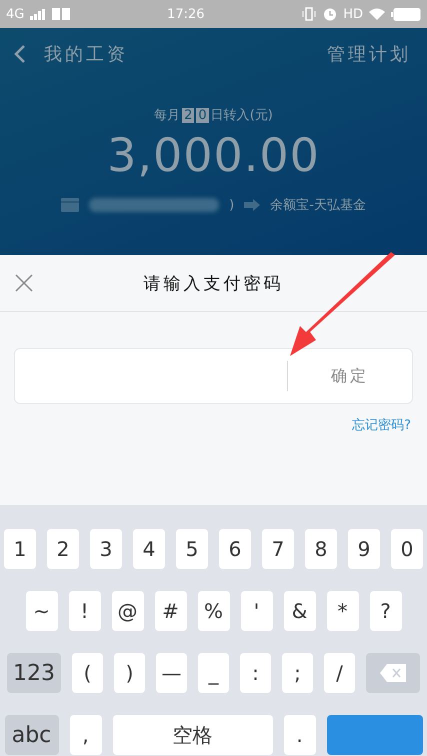 The height and width of the screenshot is (756, 427). I want to click on keyboard-key: —, so click(171, 673).